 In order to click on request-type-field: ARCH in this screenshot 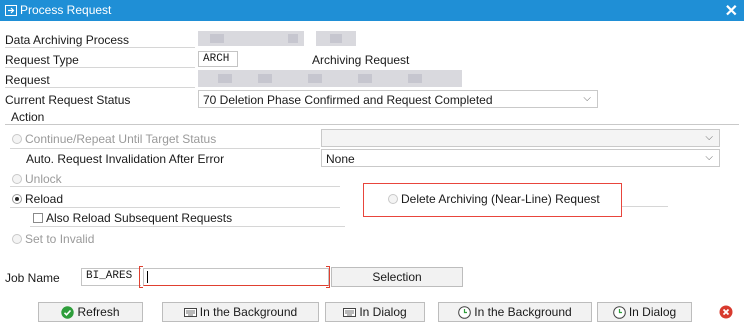, I will do `click(218, 59)`.